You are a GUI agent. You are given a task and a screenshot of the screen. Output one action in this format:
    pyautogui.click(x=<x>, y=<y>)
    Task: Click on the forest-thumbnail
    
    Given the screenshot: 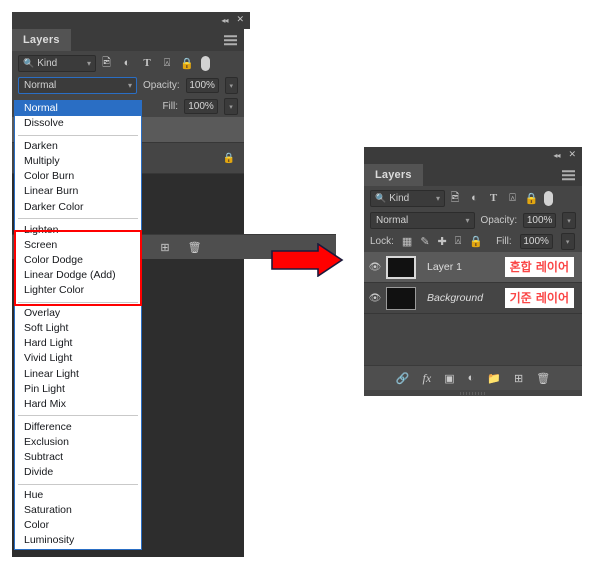 What is the action you would take?
    pyautogui.click(x=401, y=298)
    